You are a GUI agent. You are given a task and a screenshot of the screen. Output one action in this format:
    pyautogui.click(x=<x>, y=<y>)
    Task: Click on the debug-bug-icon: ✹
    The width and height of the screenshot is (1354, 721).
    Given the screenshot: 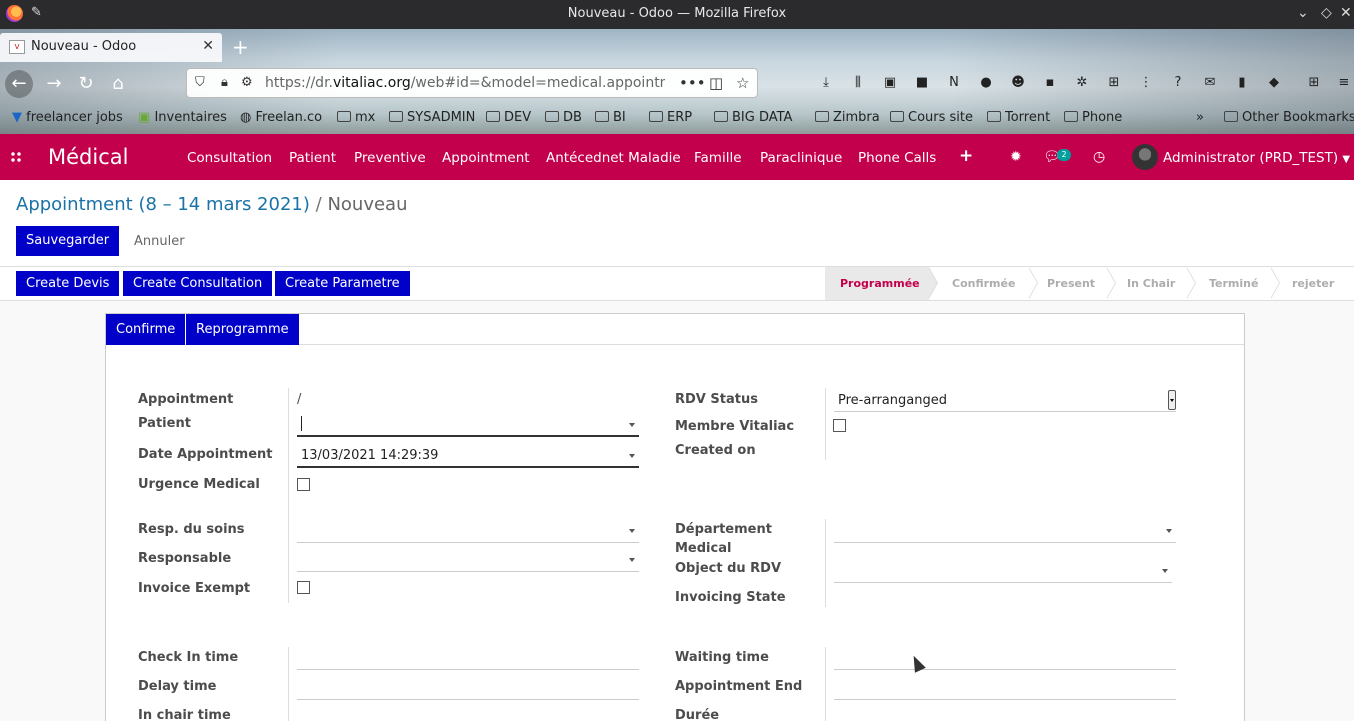 What is the action you would take?
    pyautogui.click(x=1016, y=157)
    